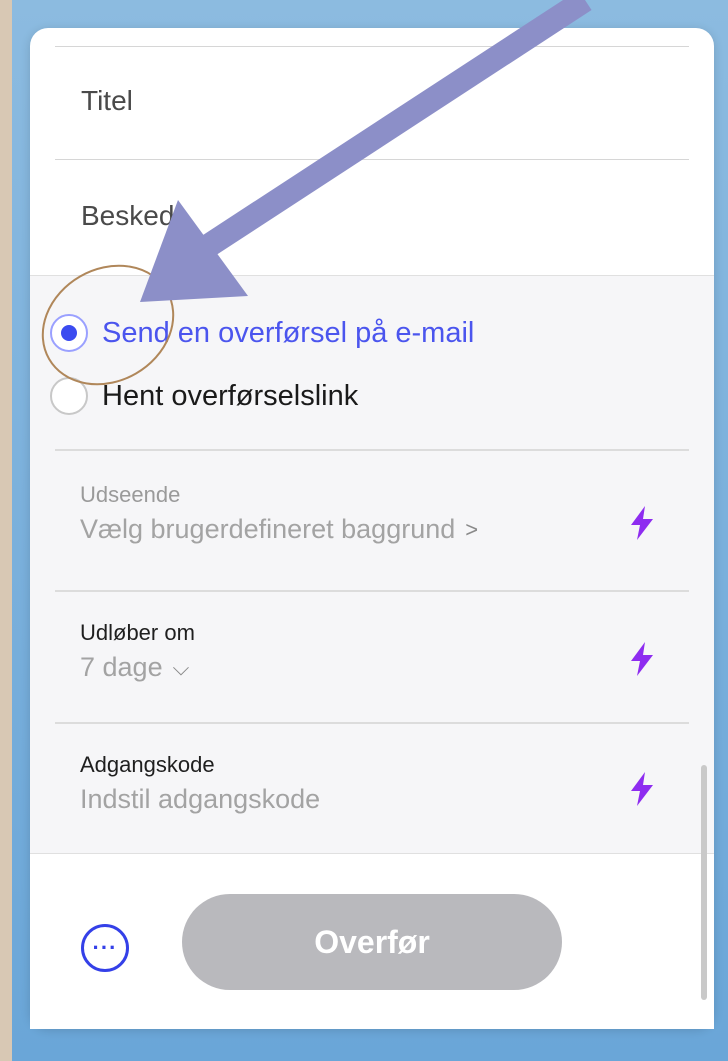 Image resolution: width=728 pixels, height=1061 pixels. Describe the element at coordinates (130, 494) in the screenshot. I see `appearance-label: Udseende` at that location.